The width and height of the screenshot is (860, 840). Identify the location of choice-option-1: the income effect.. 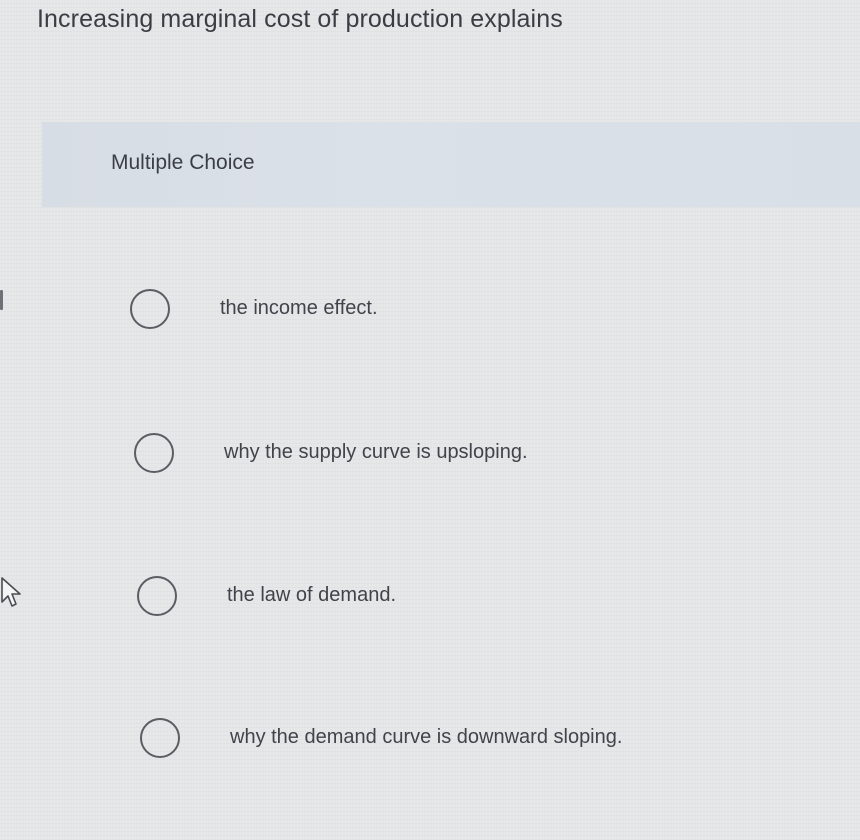
(450, 314).